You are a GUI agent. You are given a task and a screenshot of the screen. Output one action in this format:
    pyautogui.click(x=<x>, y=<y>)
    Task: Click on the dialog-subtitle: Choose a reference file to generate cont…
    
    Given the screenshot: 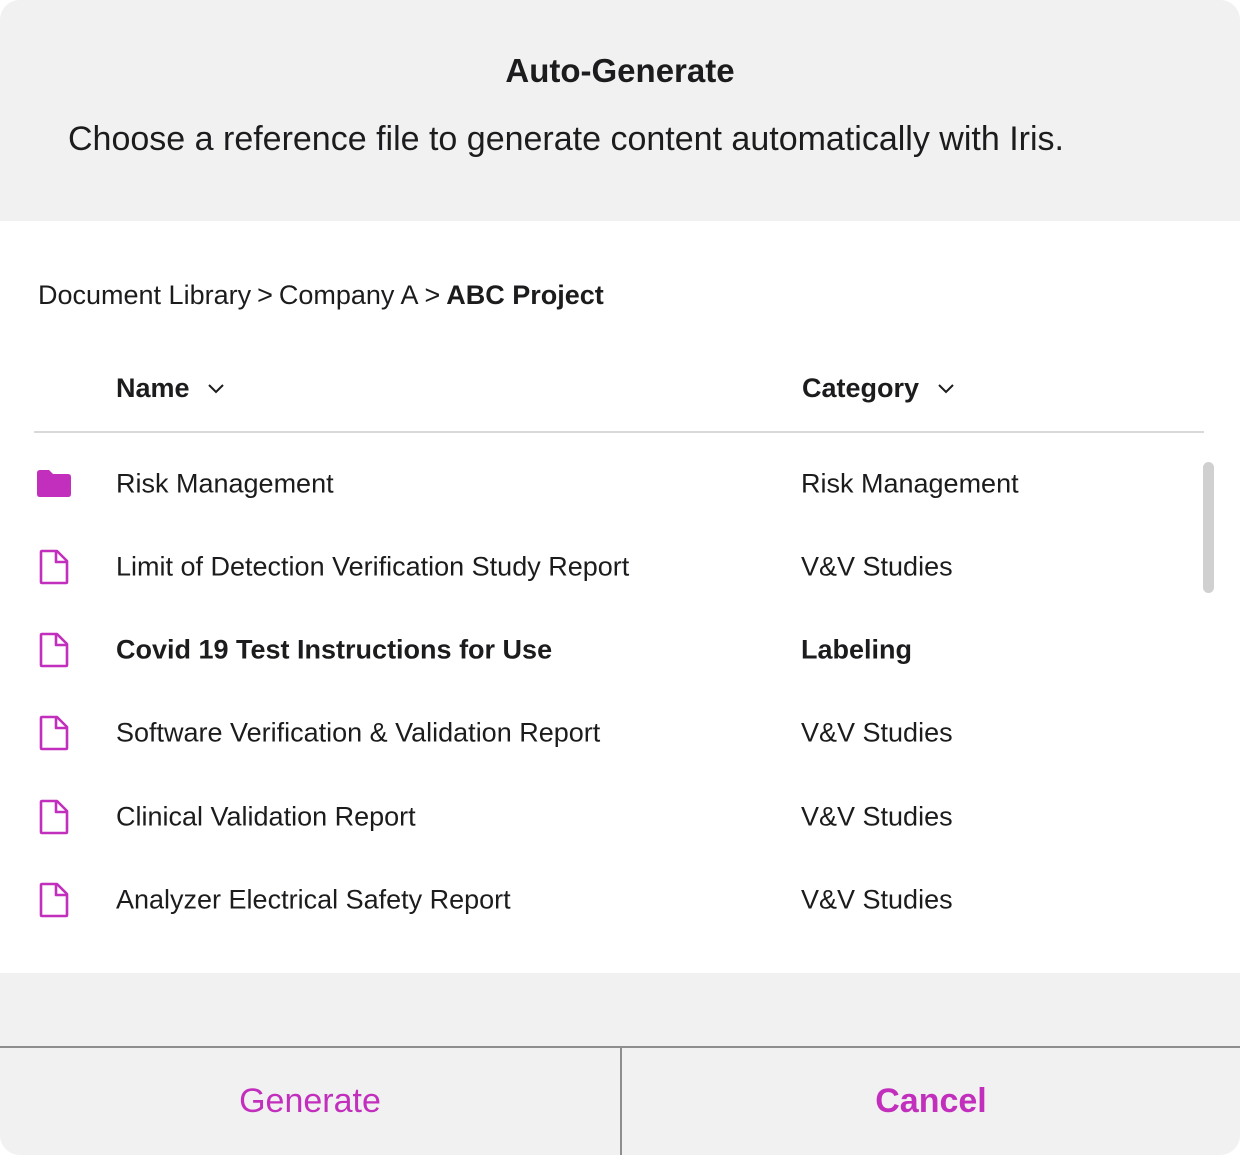 What is the action you would take?
    pyautogui.click(x=566, y=139)
    